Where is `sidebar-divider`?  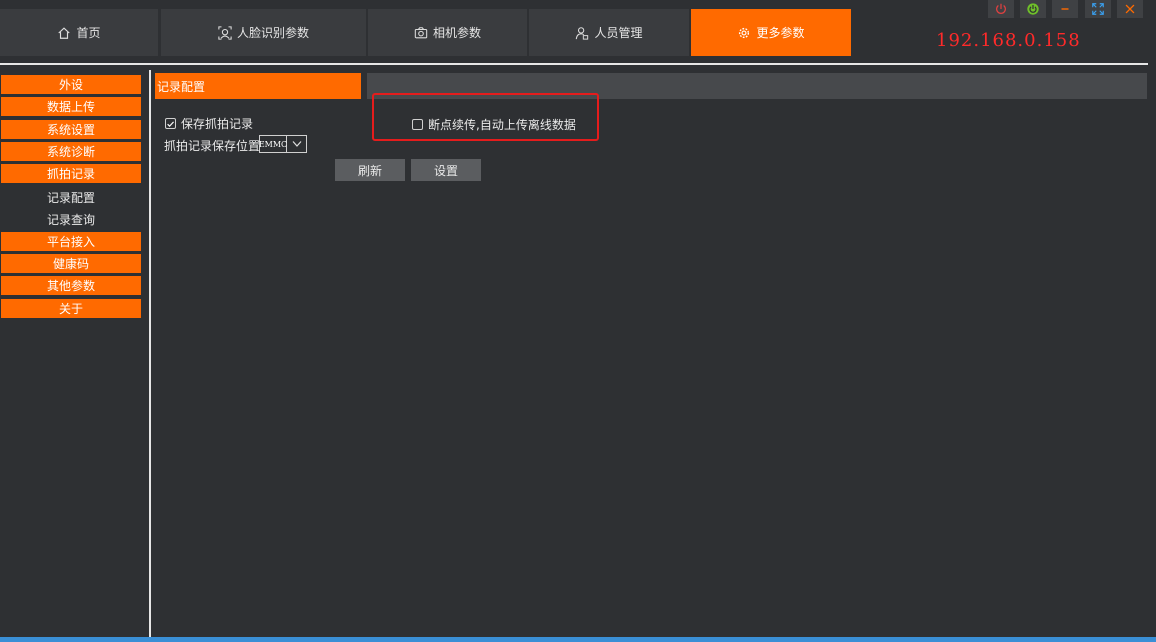
sidebar-divider is located at coordinates (150, 356).